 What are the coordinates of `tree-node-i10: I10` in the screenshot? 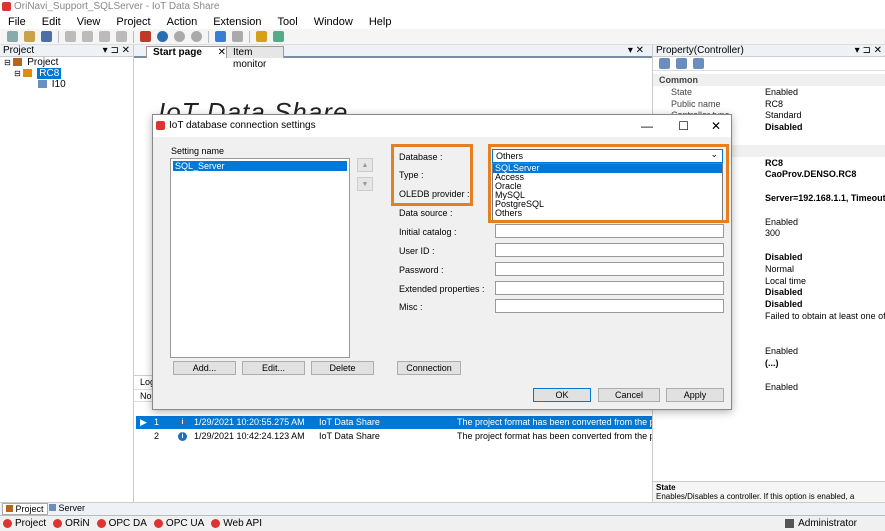 It's located at (66, 84).